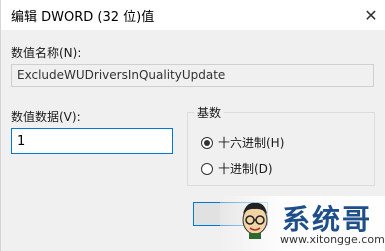  I want to click on base-group-legend: 基数, so click(209, 112).